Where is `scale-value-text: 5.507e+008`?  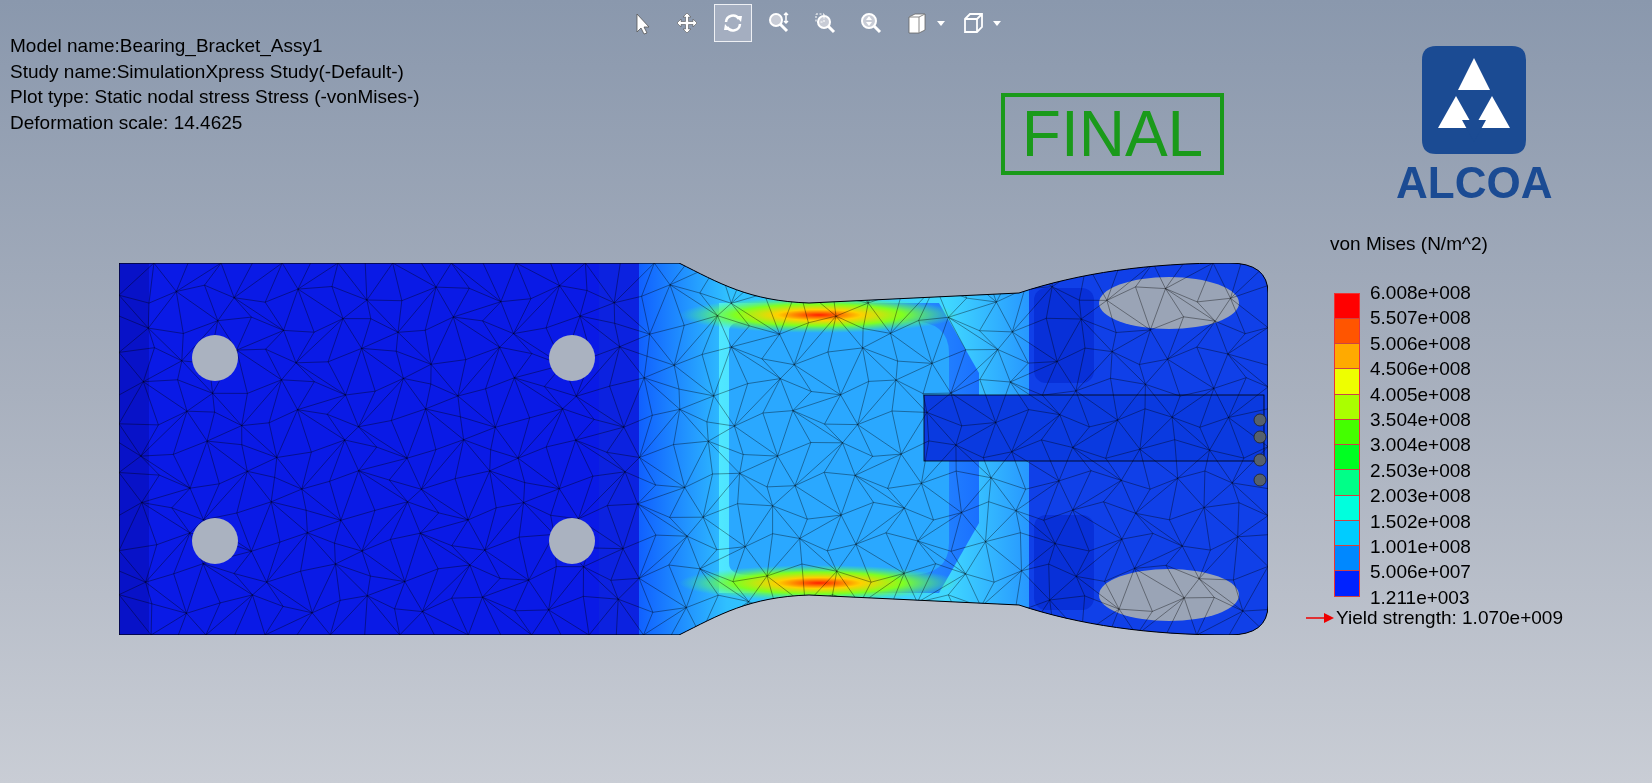 scale-value-text: 5.507e+008 is located at coordinates (1420, 318).